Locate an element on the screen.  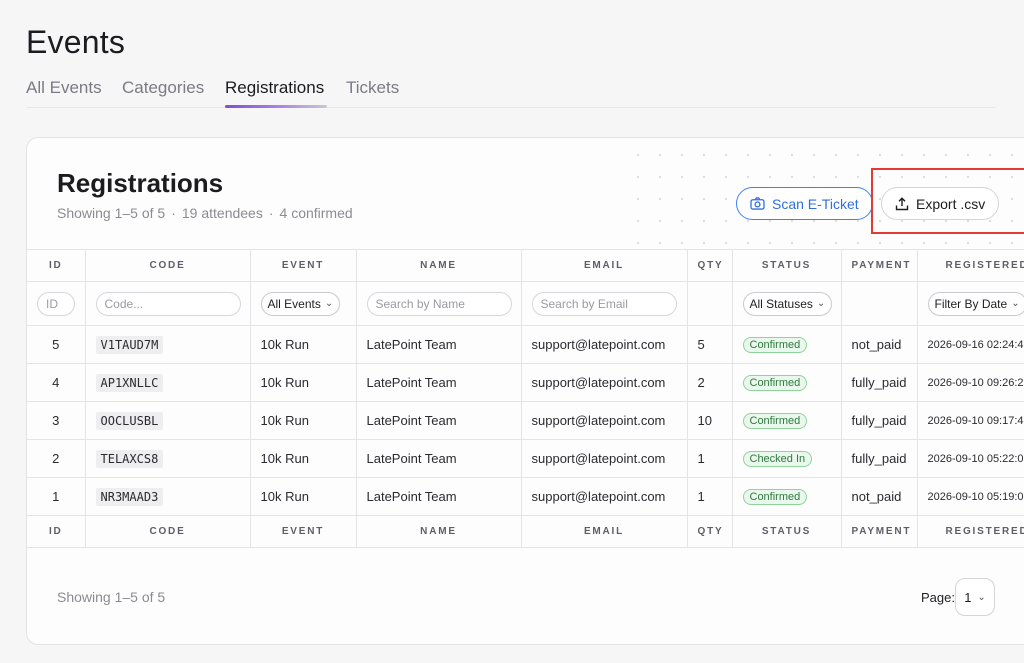
attendees-count: 19 attendees is located at coordinates (222, 213).